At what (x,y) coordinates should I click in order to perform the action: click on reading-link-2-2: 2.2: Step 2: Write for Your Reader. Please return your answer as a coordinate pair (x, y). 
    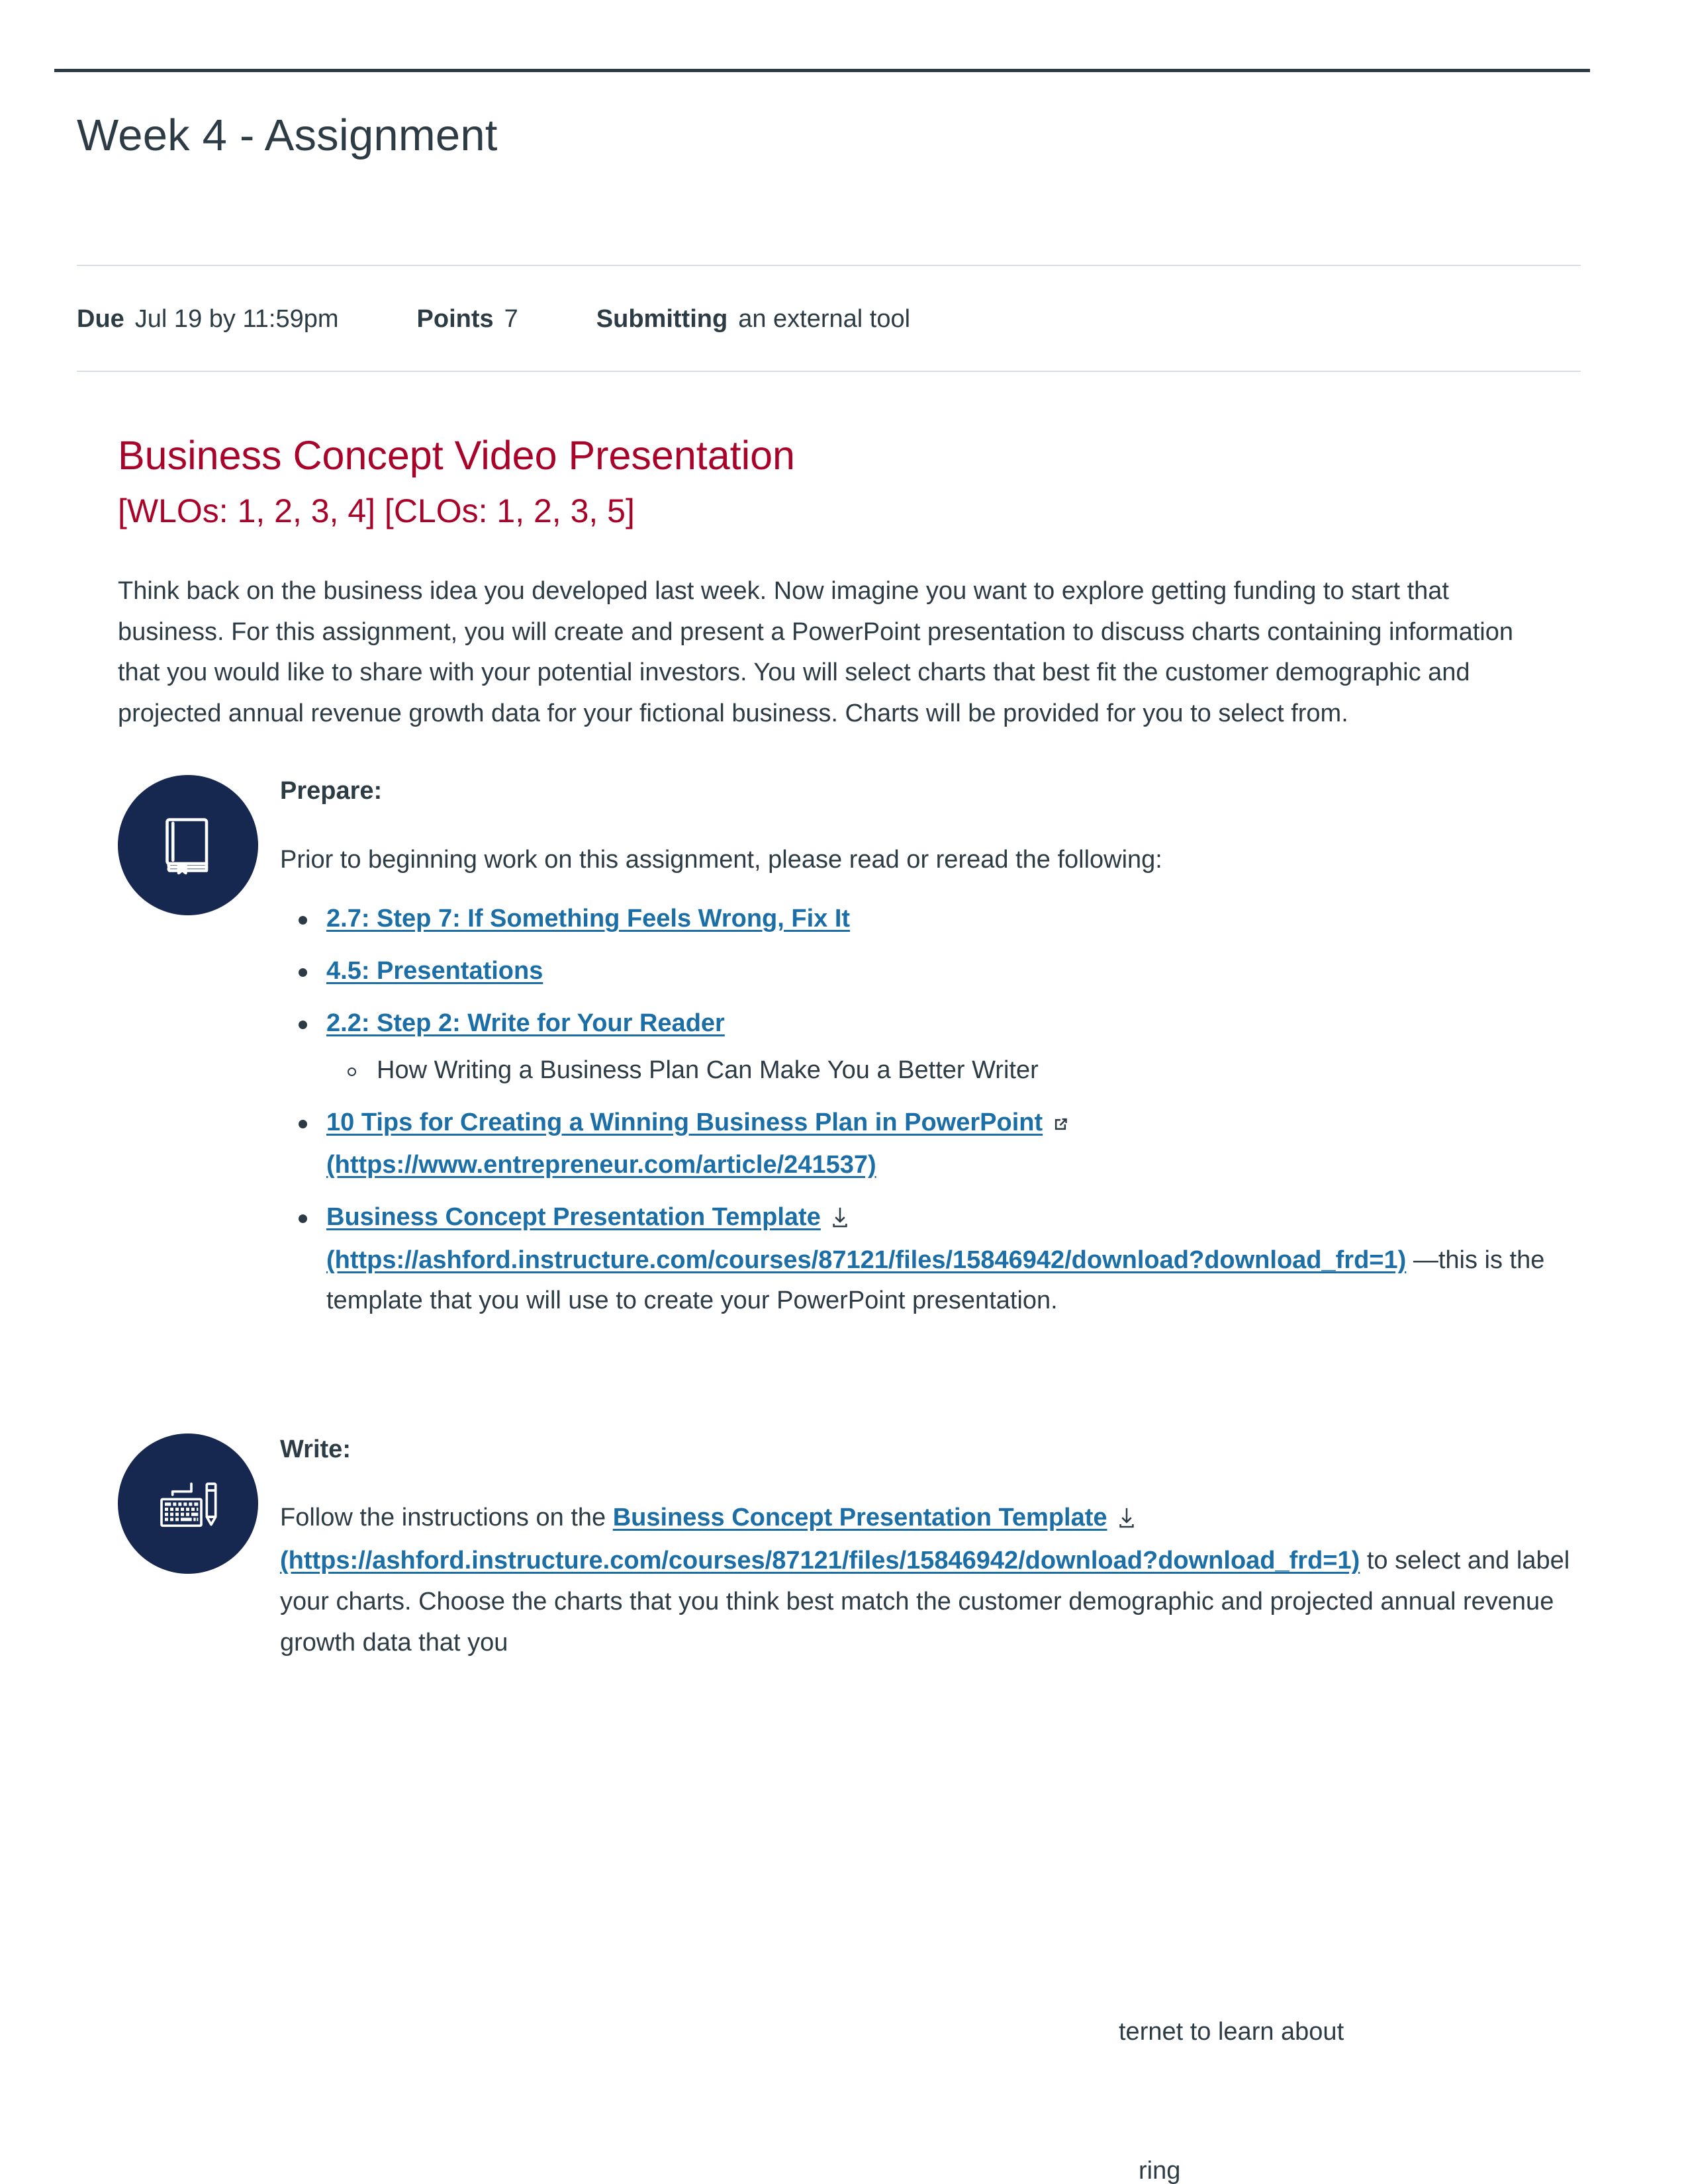
    Looking at the image, I should click on (525, 1023).